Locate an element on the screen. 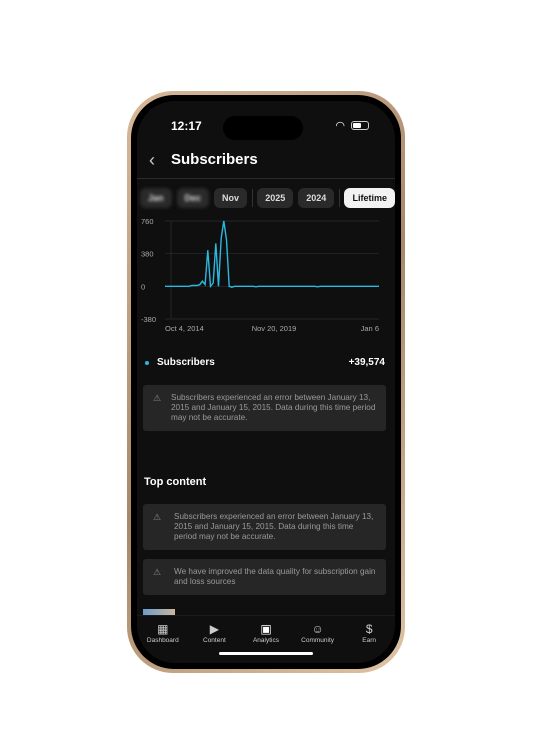 The image size is (533, 746). wifi-icon: ◠ is located at coordinates (340, 126).